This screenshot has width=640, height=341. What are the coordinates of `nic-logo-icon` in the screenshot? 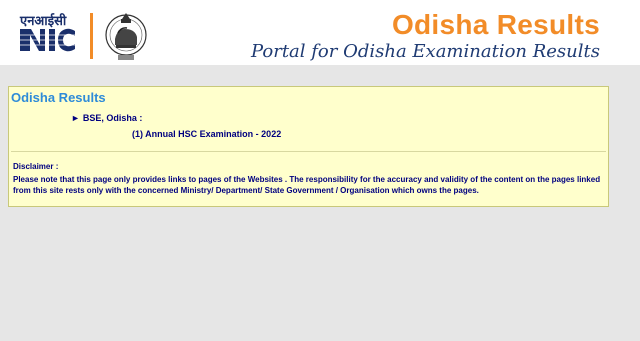 It's located at (48, 40).